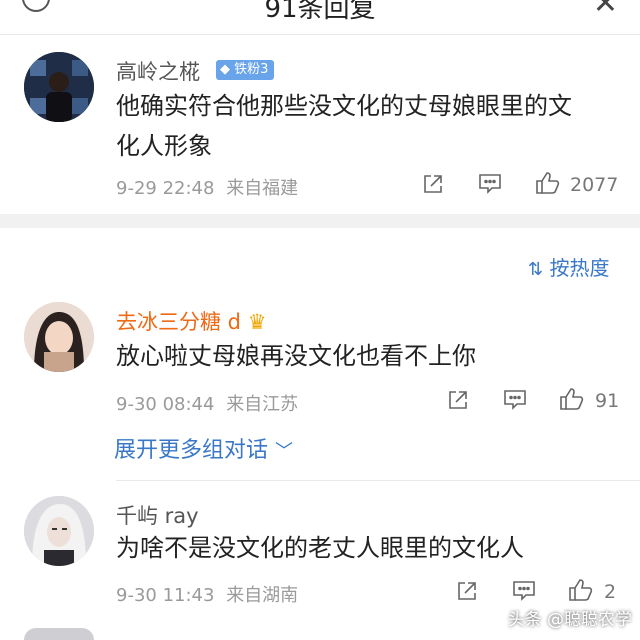  What do you see at coordinates (164, 146) in the screenshot?
I see `comment-text-line: 化人形象` at bounding box center [164, 146].